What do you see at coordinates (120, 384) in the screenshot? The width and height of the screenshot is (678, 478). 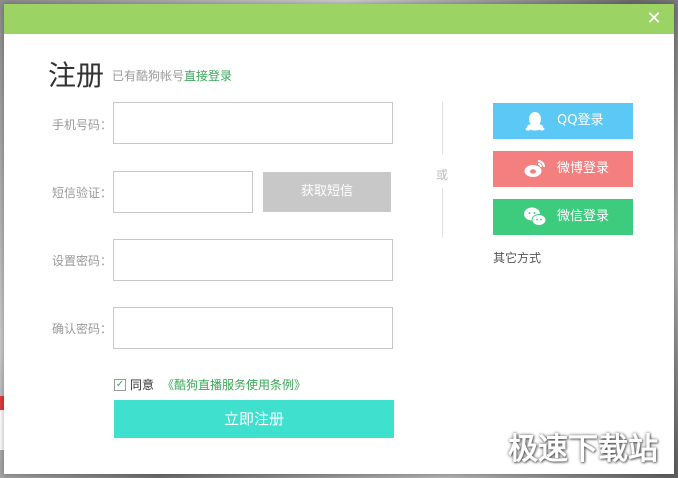 I see `agree-checkbox: ✓` at bounding box center [120, 384].